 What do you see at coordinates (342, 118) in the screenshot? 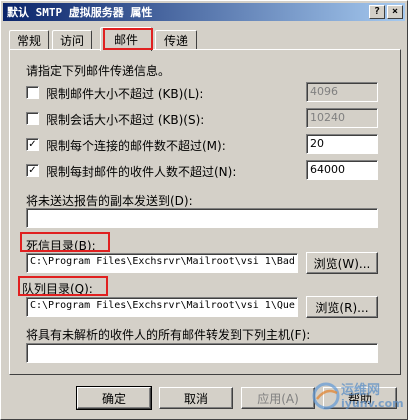
I see `session-size-field: 10240` at bounding box center [342, 118].